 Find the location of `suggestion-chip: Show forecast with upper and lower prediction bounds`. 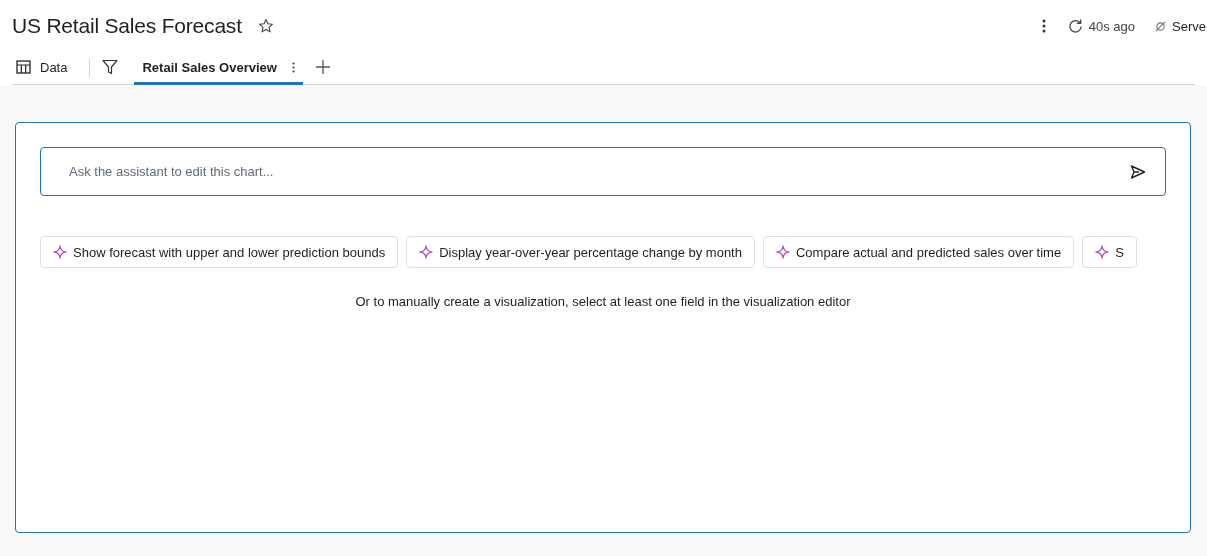

suggestion-chip: Show forecast with upper and lower prediction bounds is located at coordinates (219, 252).